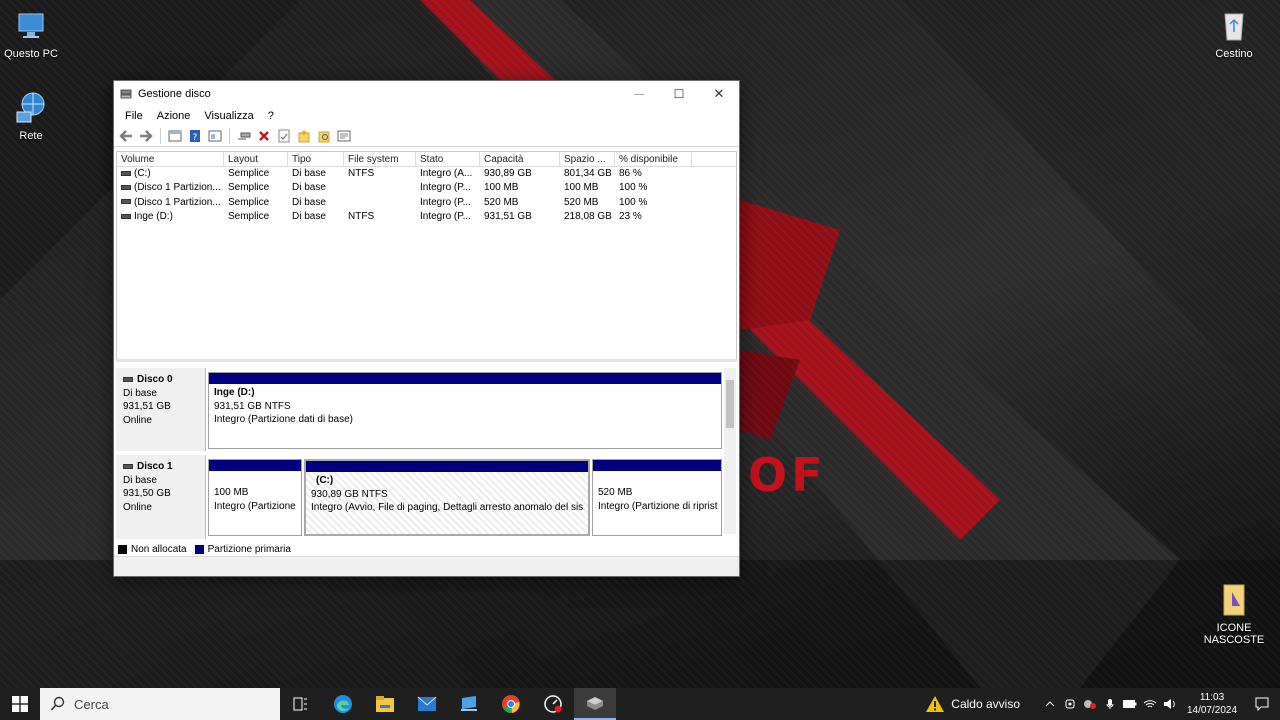  What do you see at coordinates (170, 159) in the screenshot?
I see `column-header-volume: Volume` at bounding box center [170, 159].